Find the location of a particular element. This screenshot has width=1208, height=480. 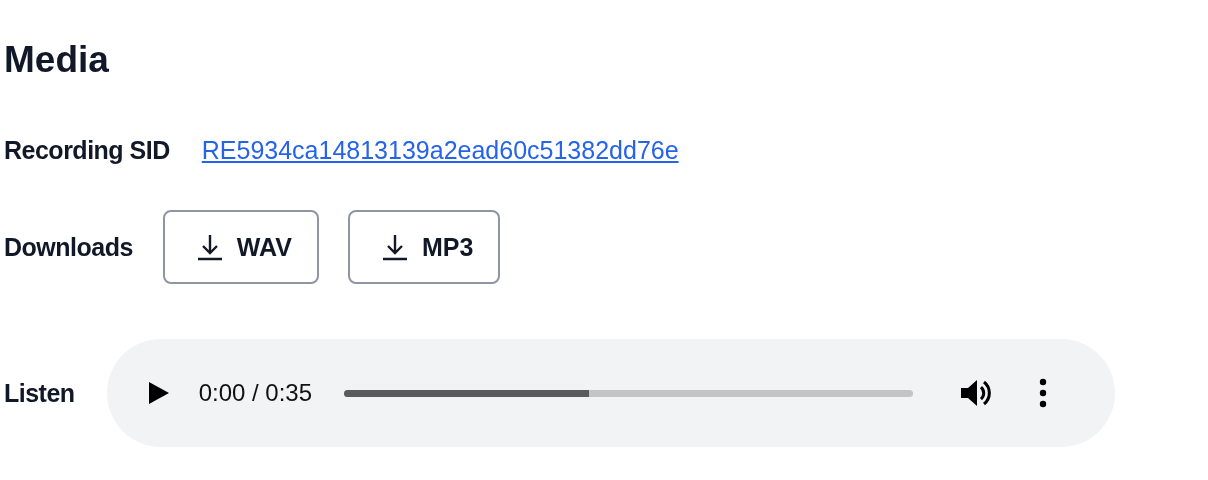

play-icon is located at coordinates (158, 393).